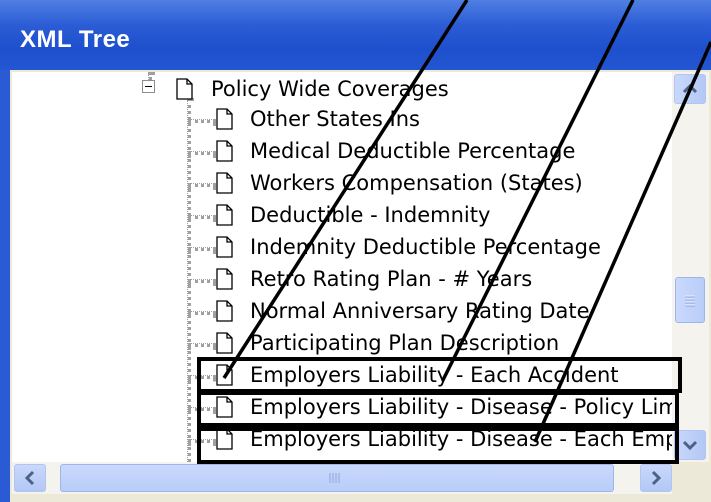 This screenshot has width=711, height=502. Describe the element at coordinates (330, 89) in the screenshot. I see `tree-node-label: Policy Wide Coverages` at that location.